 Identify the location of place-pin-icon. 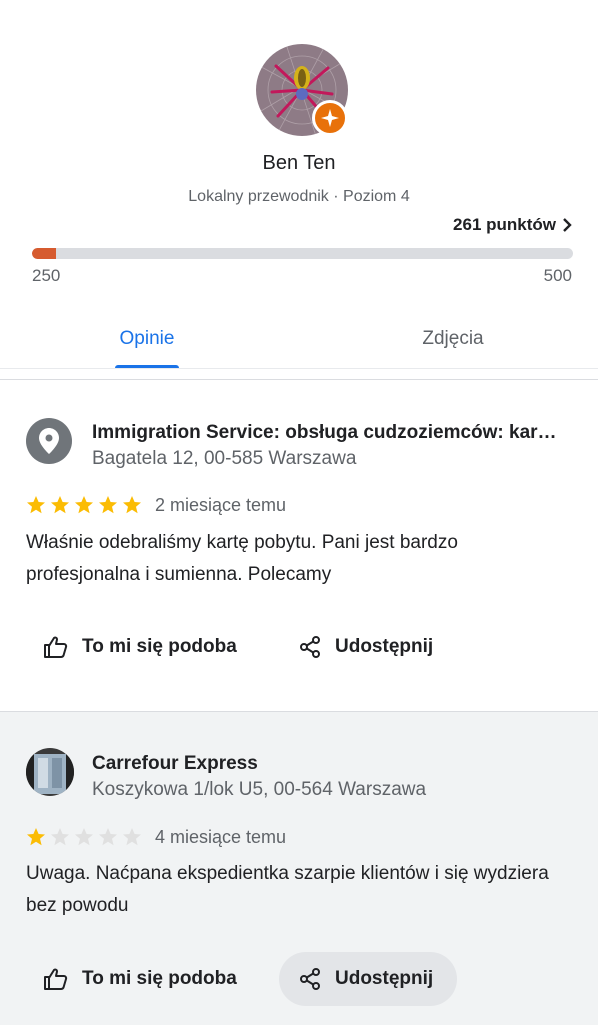
(49, 441).